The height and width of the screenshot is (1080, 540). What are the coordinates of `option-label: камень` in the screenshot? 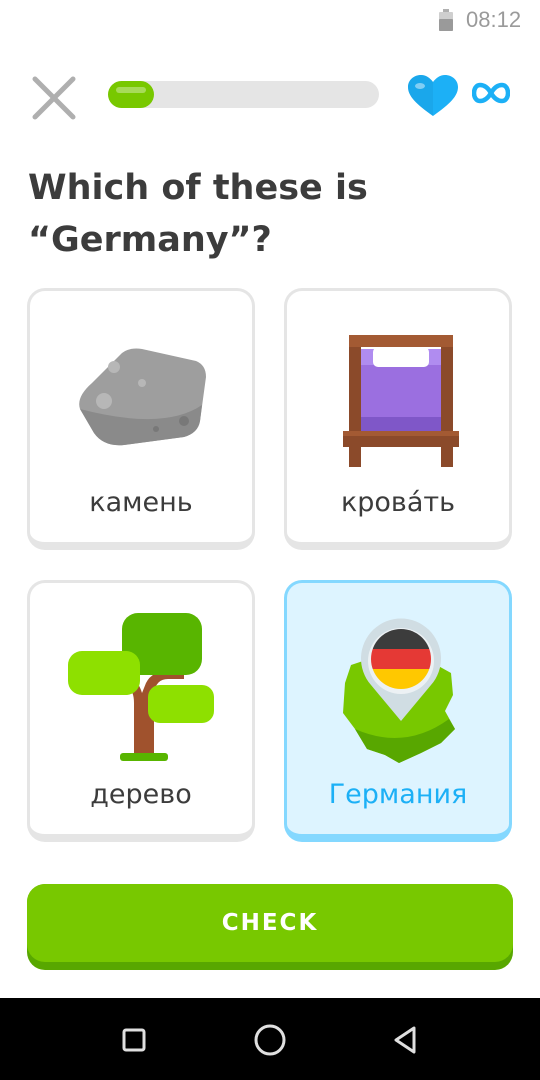 It's located at (141, 502).